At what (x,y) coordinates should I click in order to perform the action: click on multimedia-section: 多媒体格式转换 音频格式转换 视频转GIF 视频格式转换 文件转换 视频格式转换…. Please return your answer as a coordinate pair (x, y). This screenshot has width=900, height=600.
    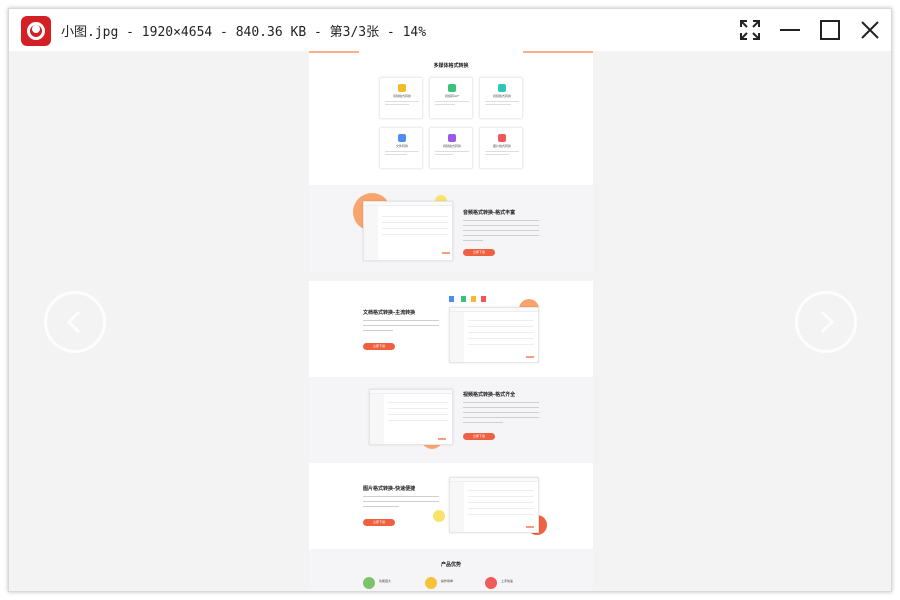
    Looking at the image, I should click on (451, 118).